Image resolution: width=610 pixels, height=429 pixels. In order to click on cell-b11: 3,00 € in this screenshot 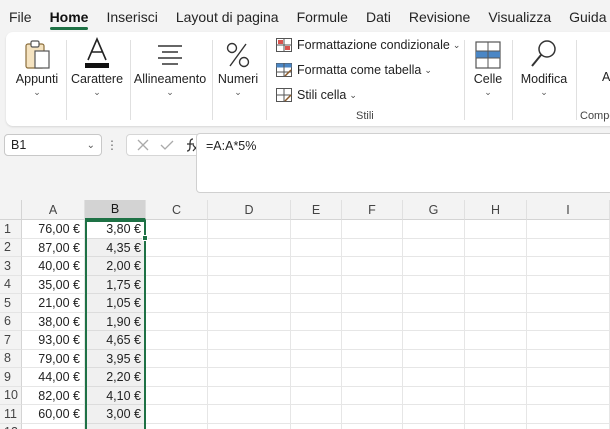, I will do `click(115, 414)`.